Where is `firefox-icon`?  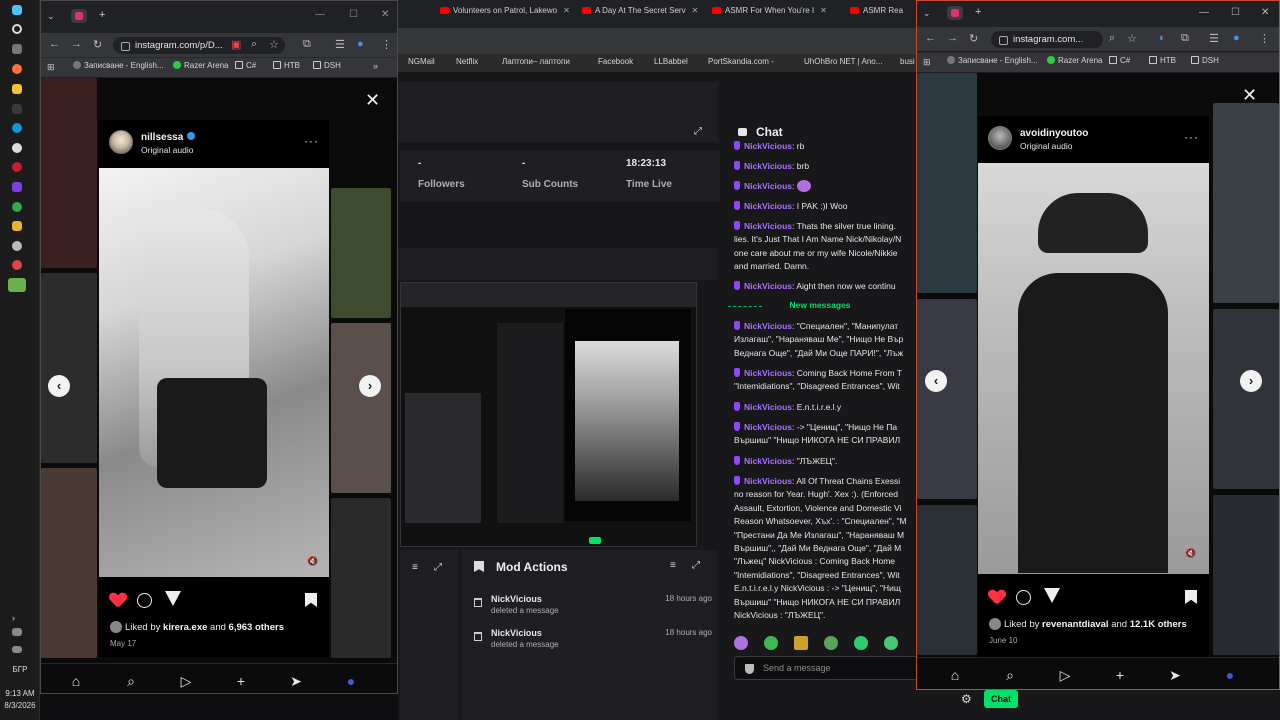
firefox-icon is located at coordinates (17, 69).